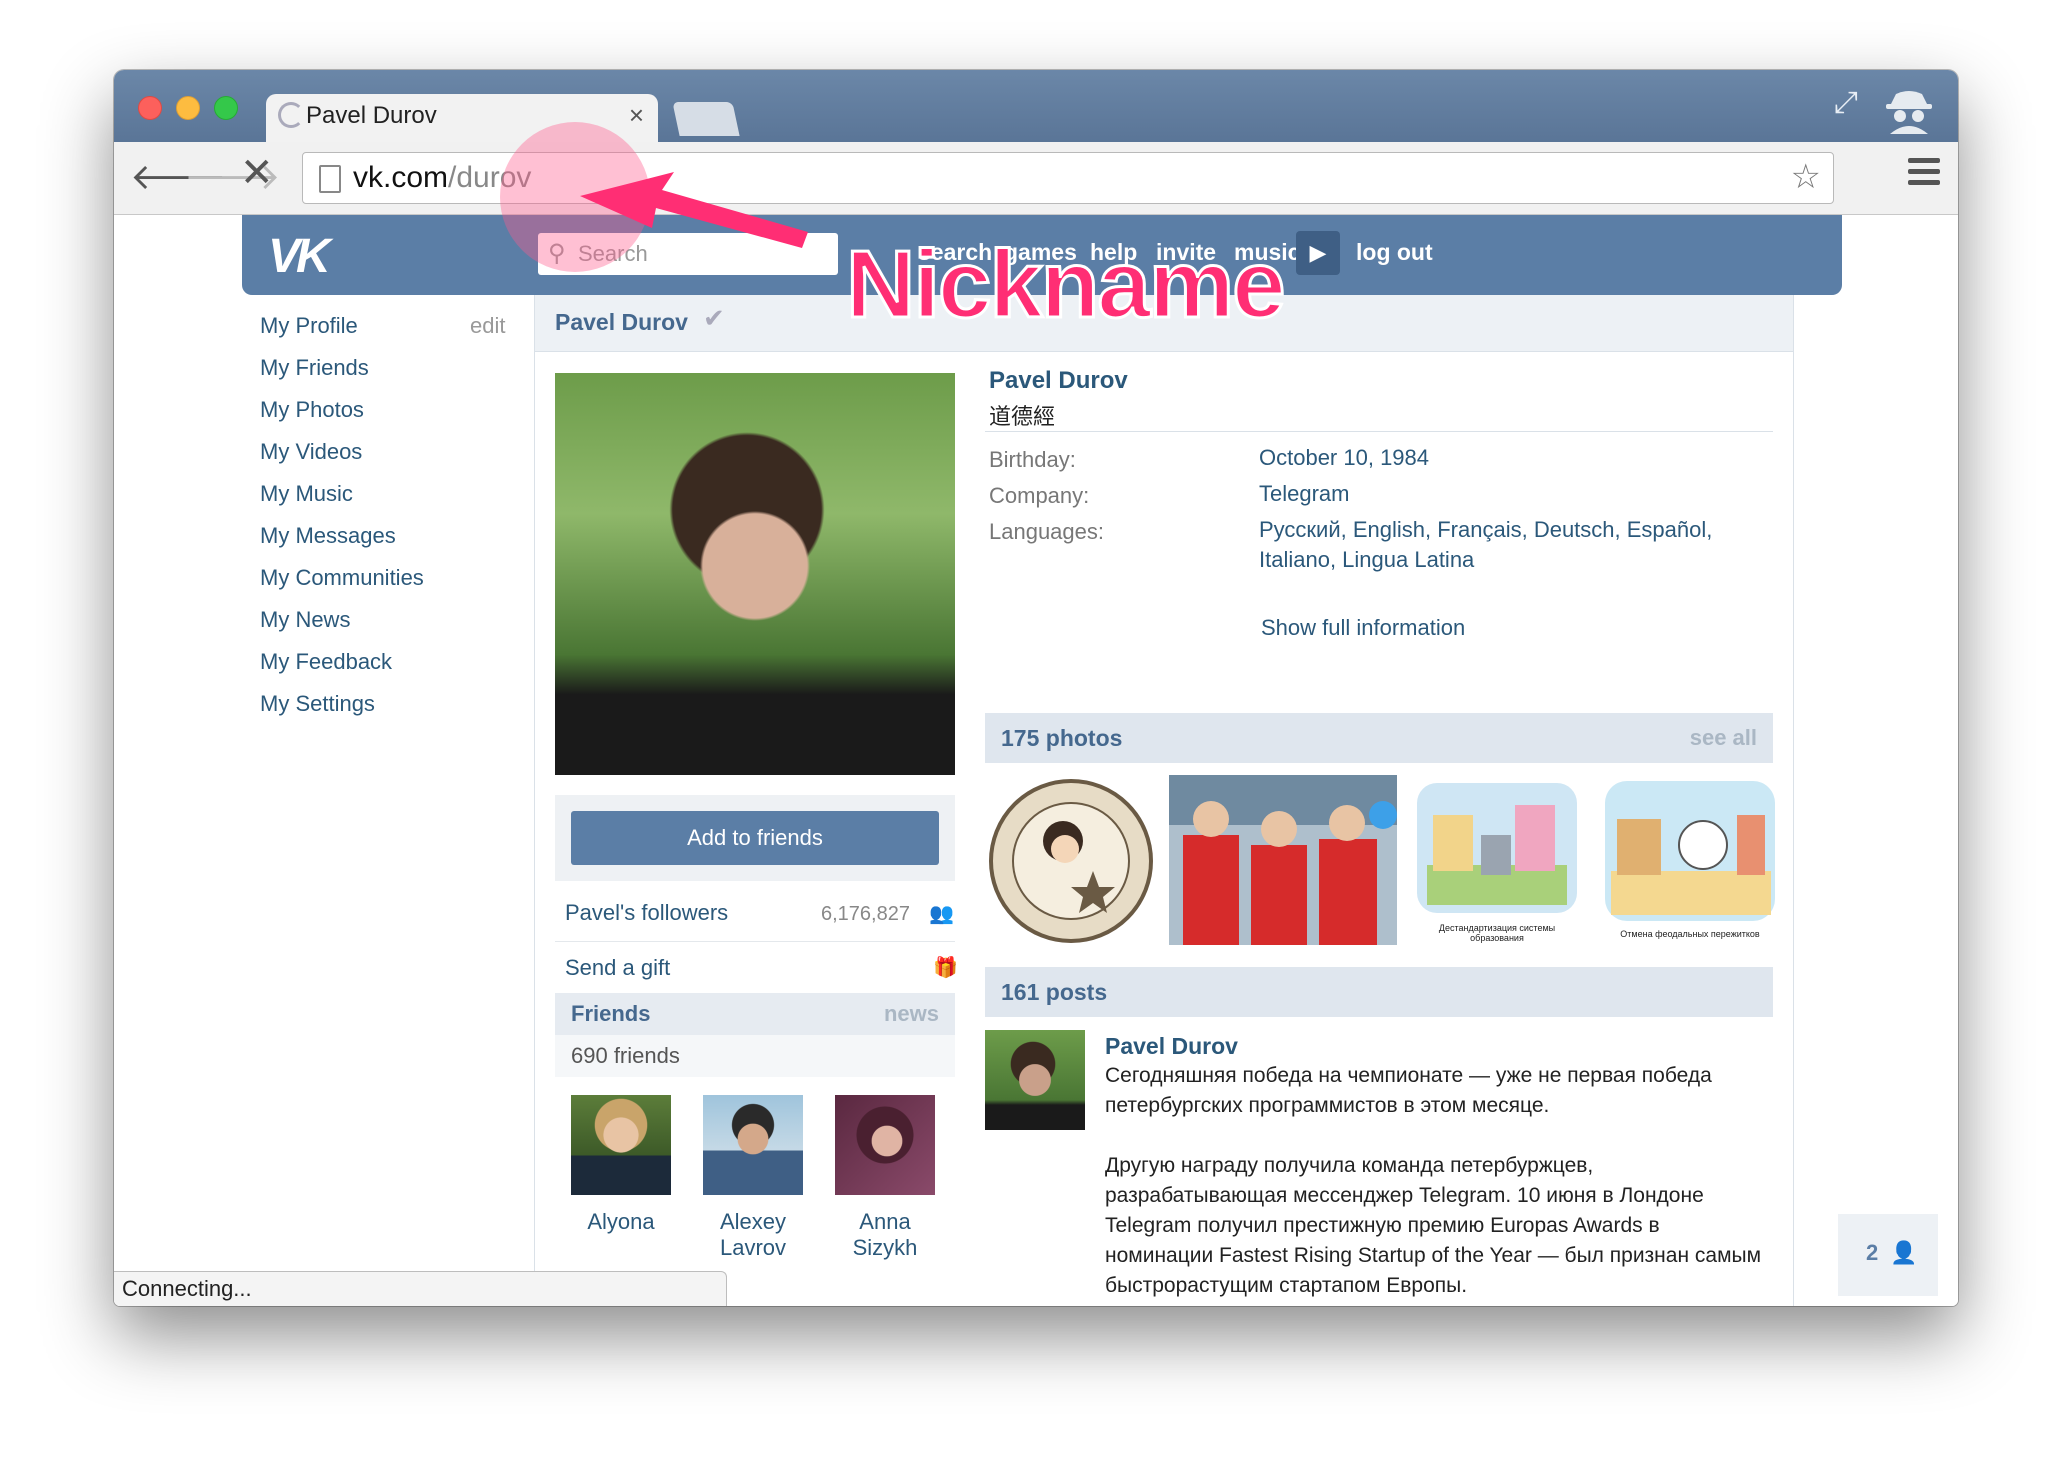 This screenshot has height=1460, width=2066. Describe the element at coordinates (694, 210) in the screenshot. I see `annotation-arrow-icon` at that location.